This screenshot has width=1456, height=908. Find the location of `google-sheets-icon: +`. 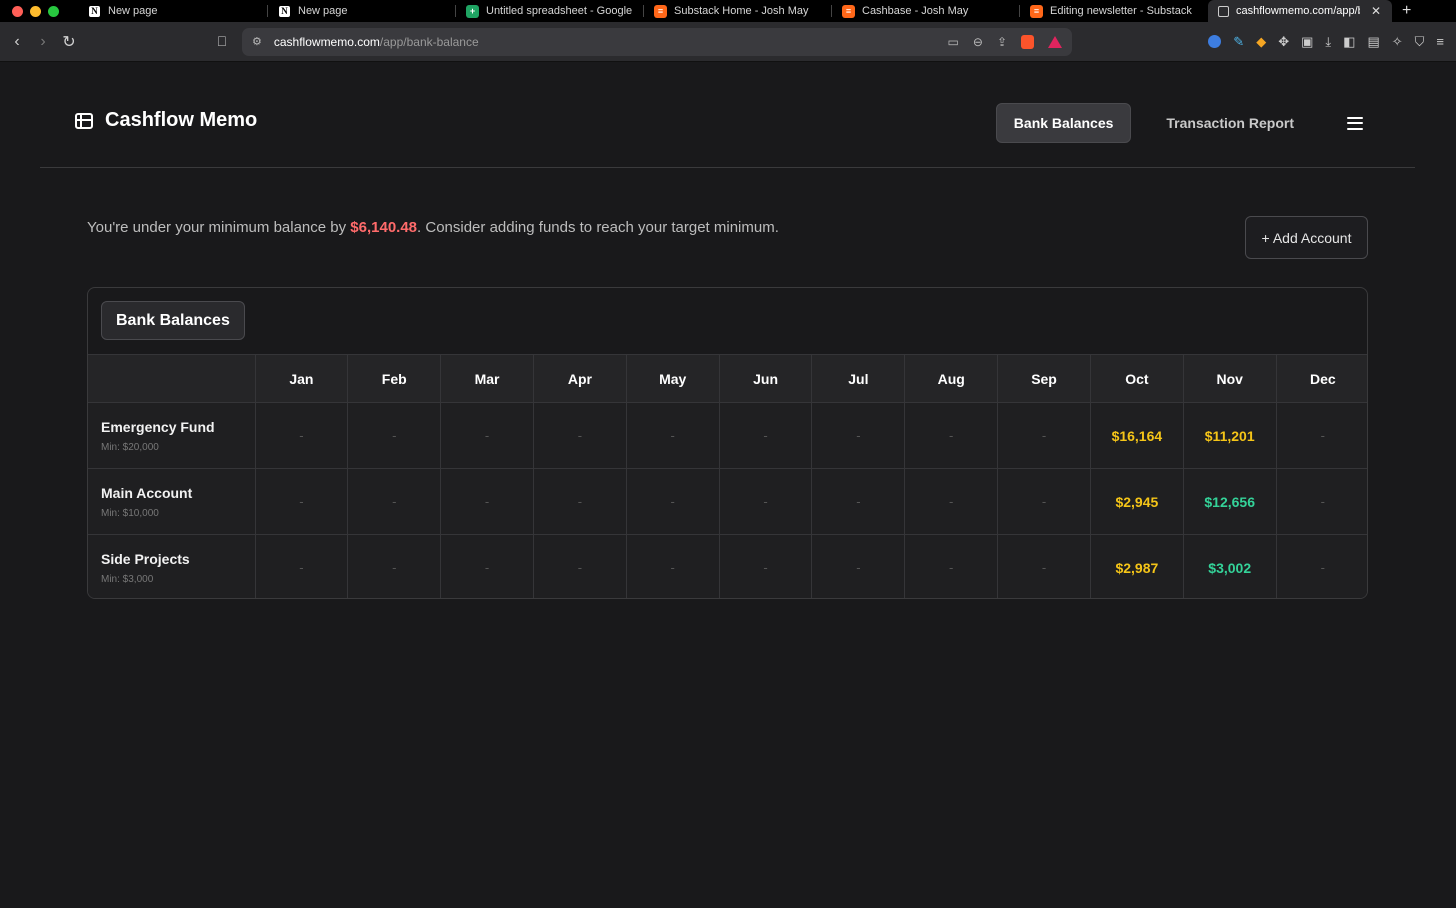

google-sheets-icon: + is located at coordinates (472, 11).